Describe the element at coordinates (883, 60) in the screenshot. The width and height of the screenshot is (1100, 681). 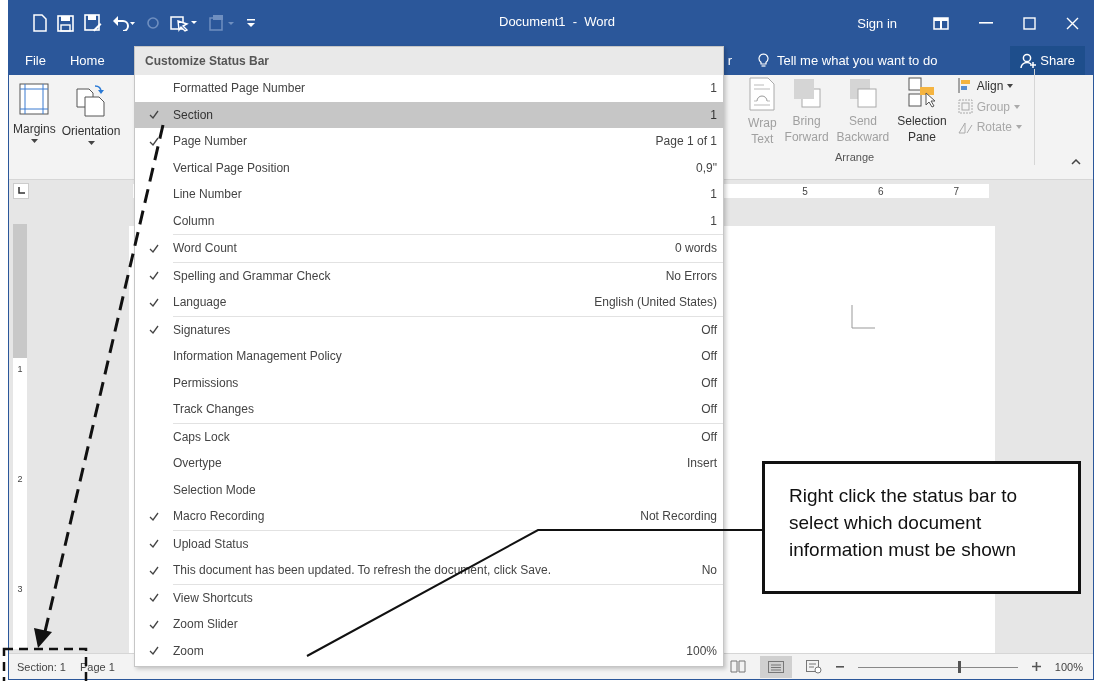
I see `tell-me-field: Tell me what you want to do` at that location.